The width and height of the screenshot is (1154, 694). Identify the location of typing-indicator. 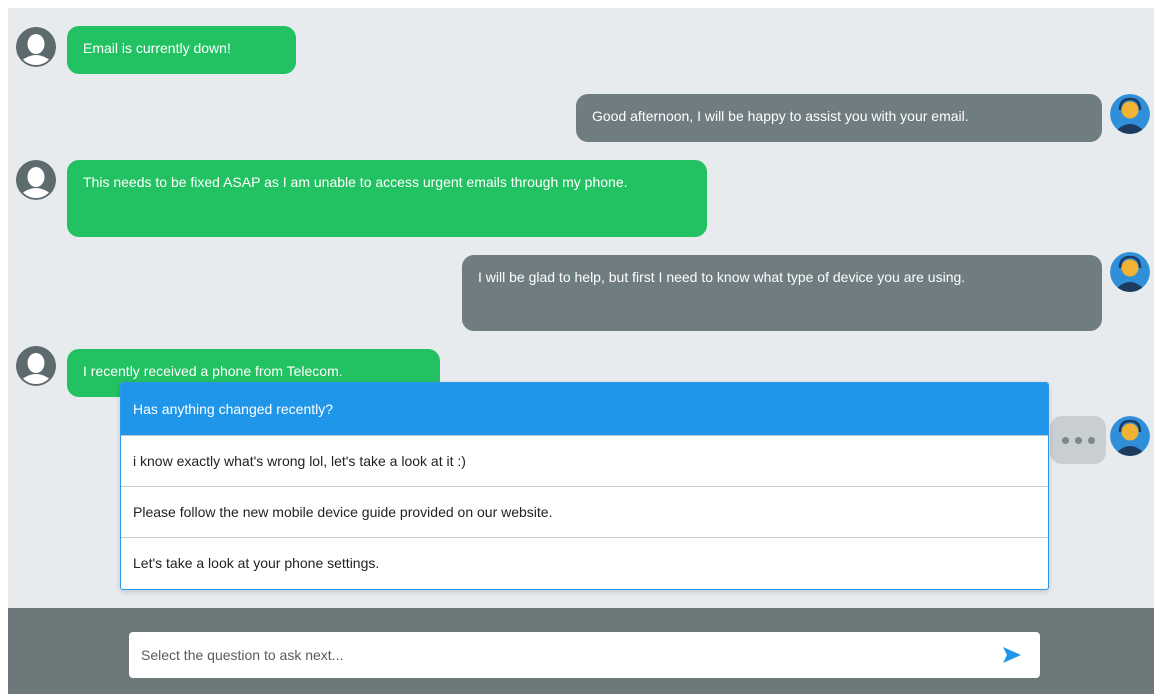
(1078, 440).